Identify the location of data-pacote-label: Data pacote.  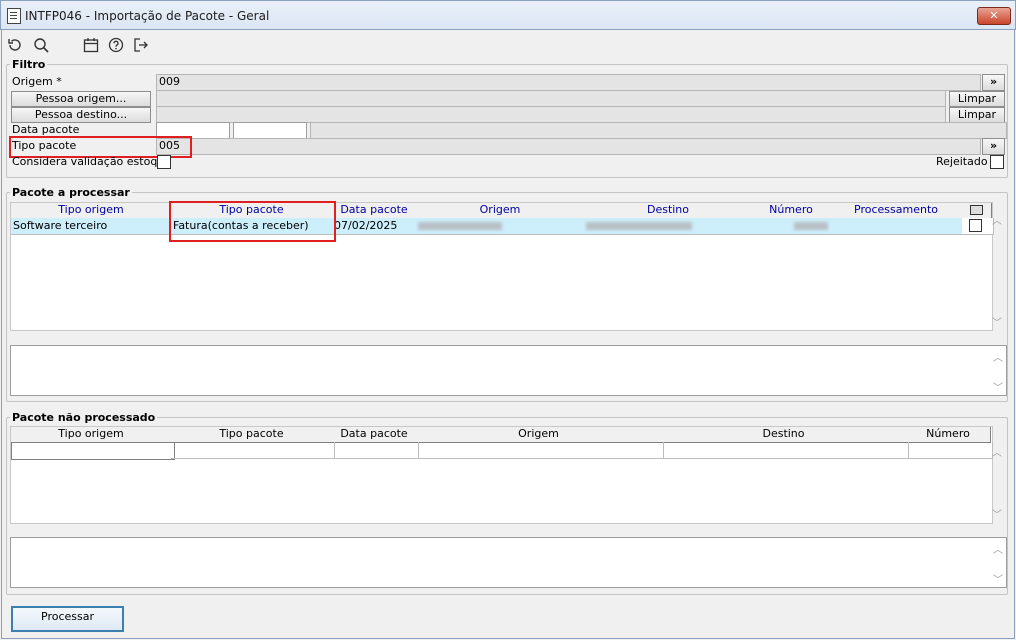
(46, 129).